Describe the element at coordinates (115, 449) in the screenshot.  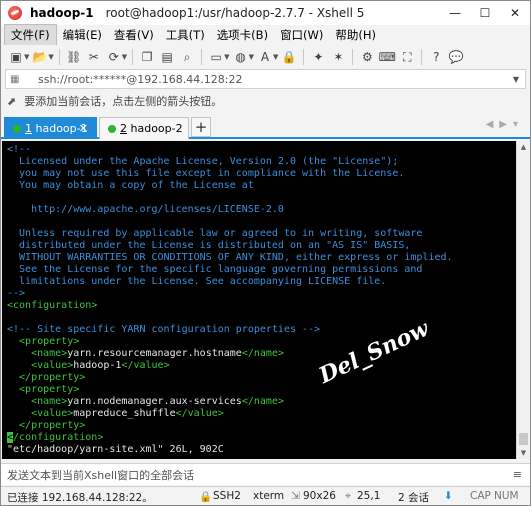
I see `terminal-line: "etc/hadoop/yarn-site.xml" 26L, 902C` at that location.